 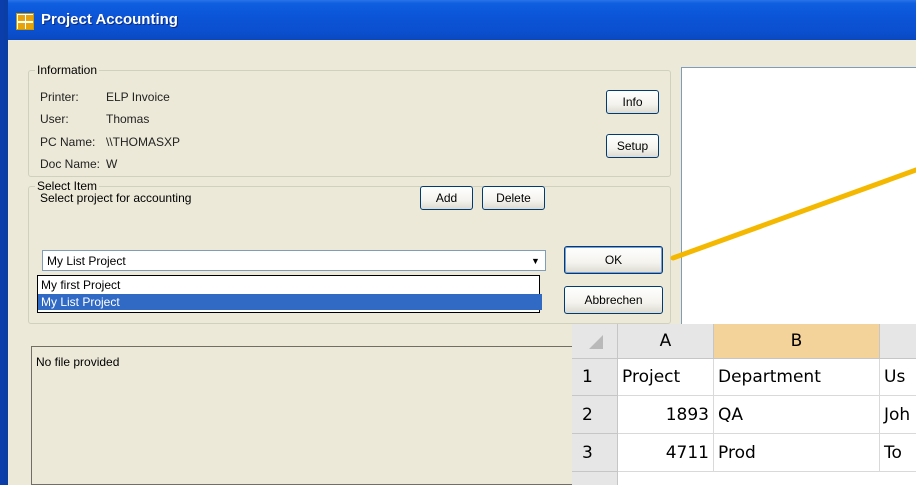 I want to click on cell-a1: Project, so click(x=666, y=377).